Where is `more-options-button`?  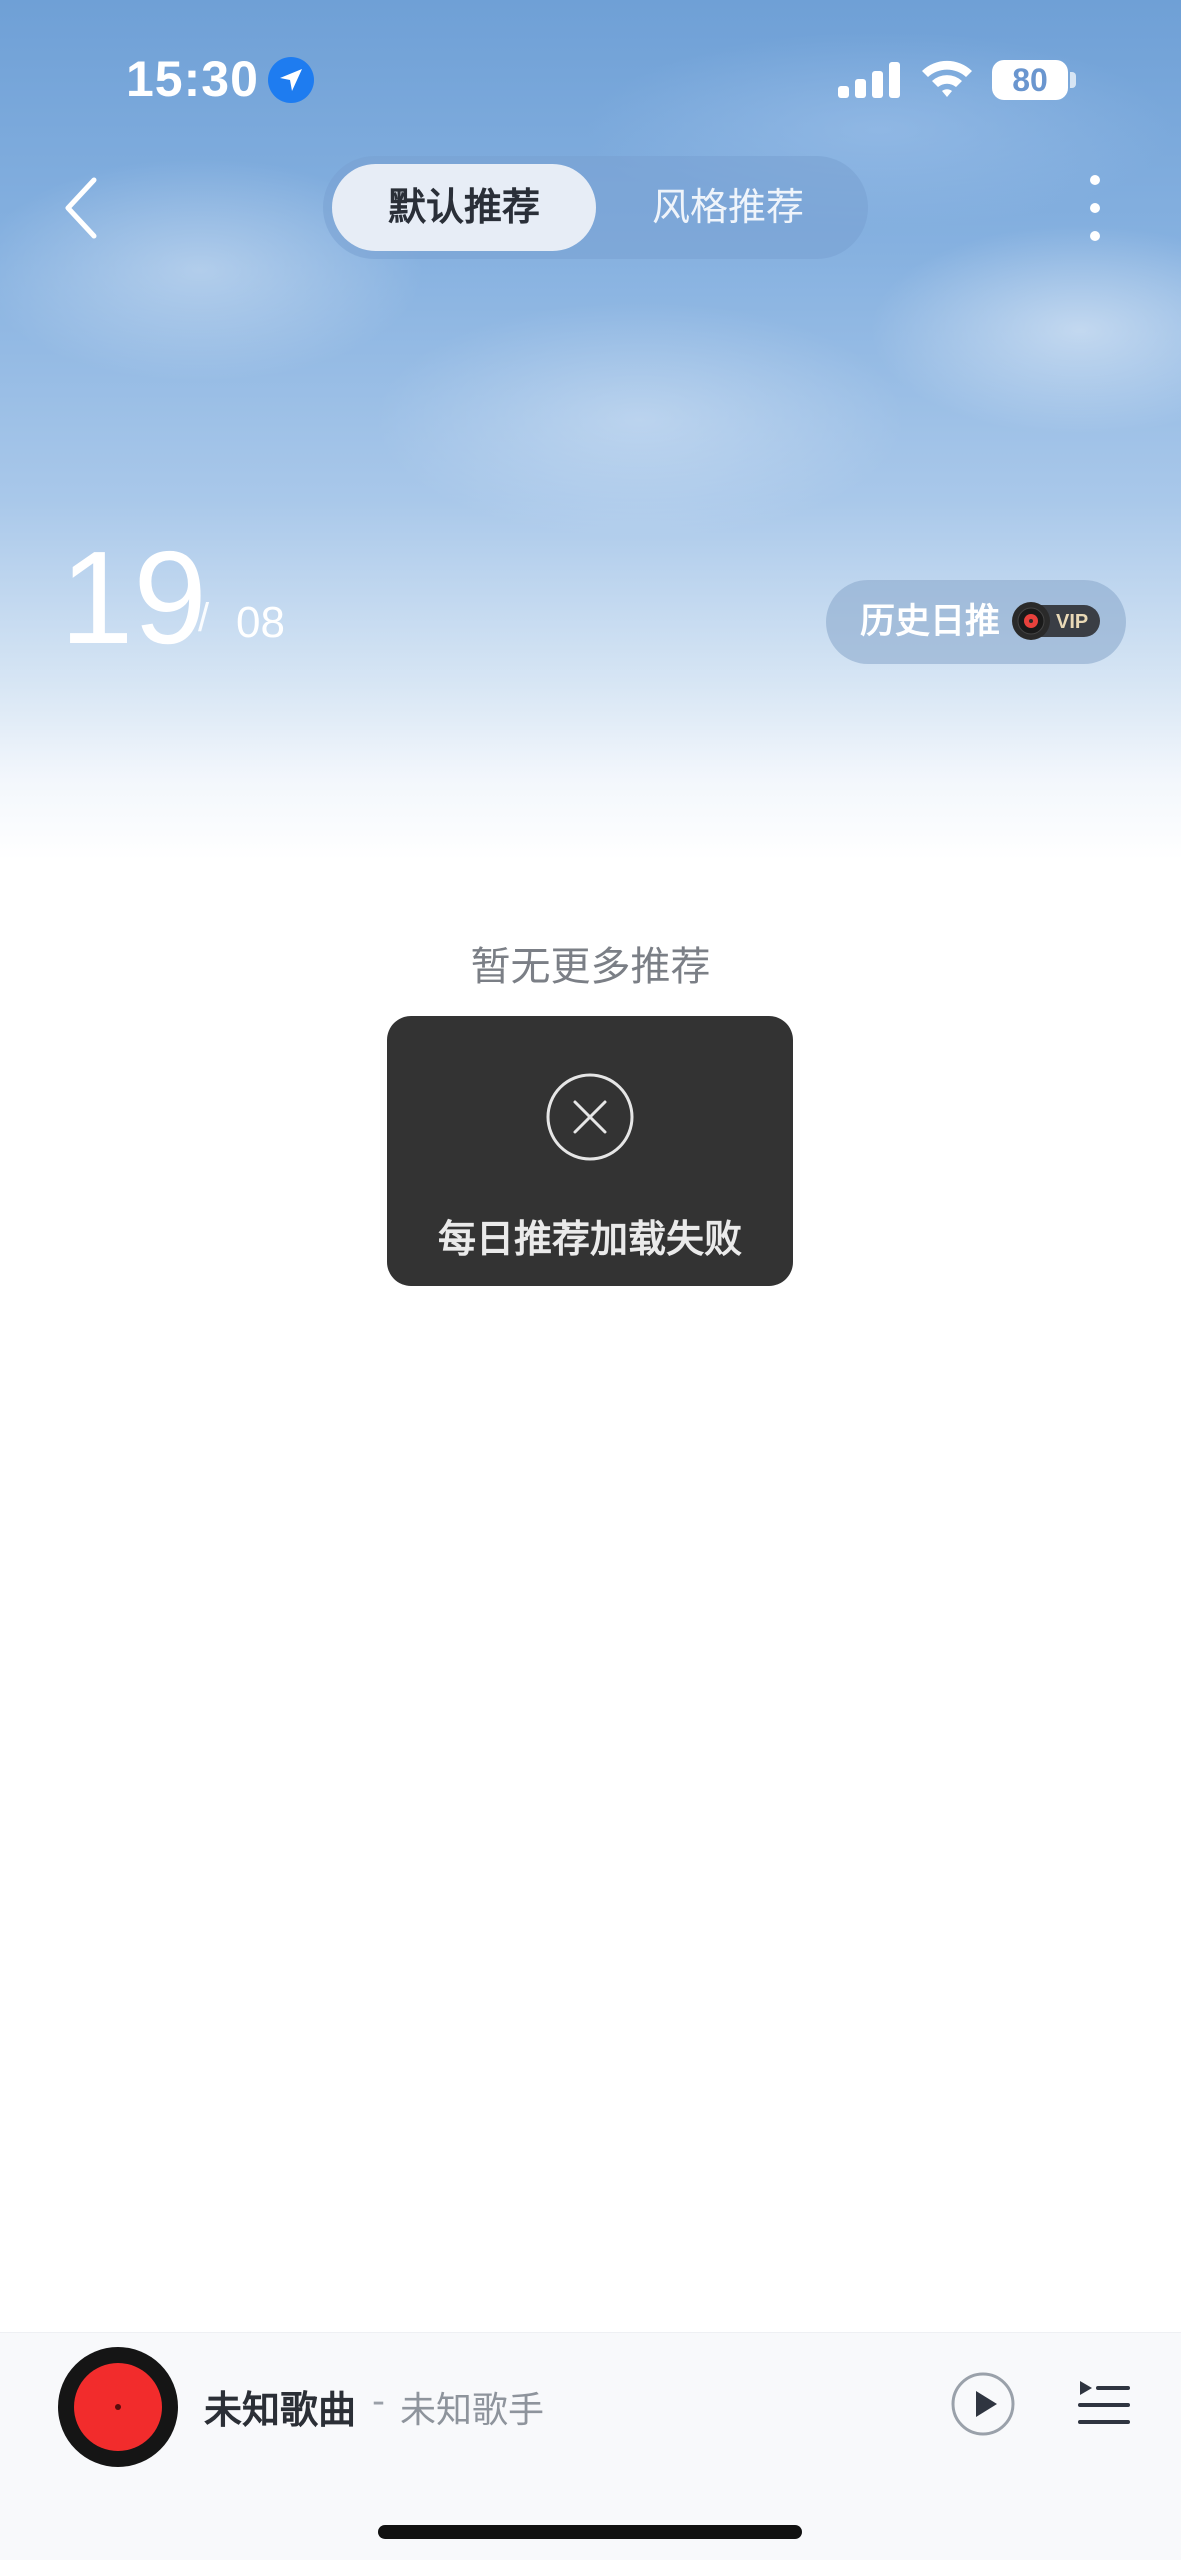 more-options-button is located at coordinates (1095, 208).